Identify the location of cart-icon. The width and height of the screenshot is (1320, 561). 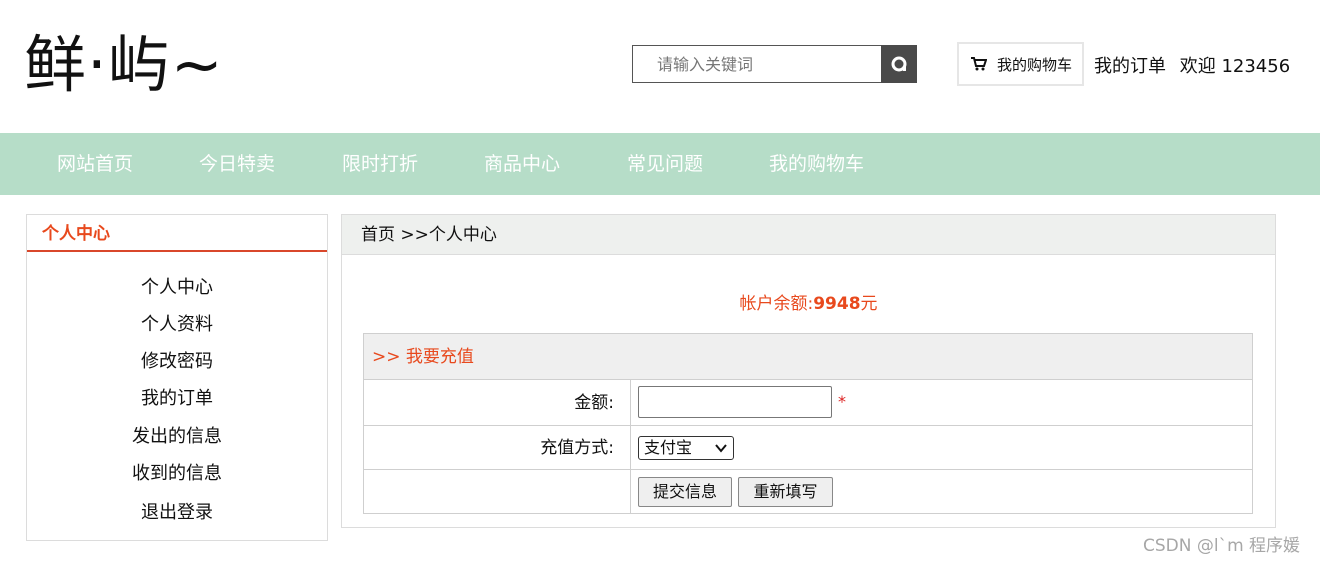
(979, 64).